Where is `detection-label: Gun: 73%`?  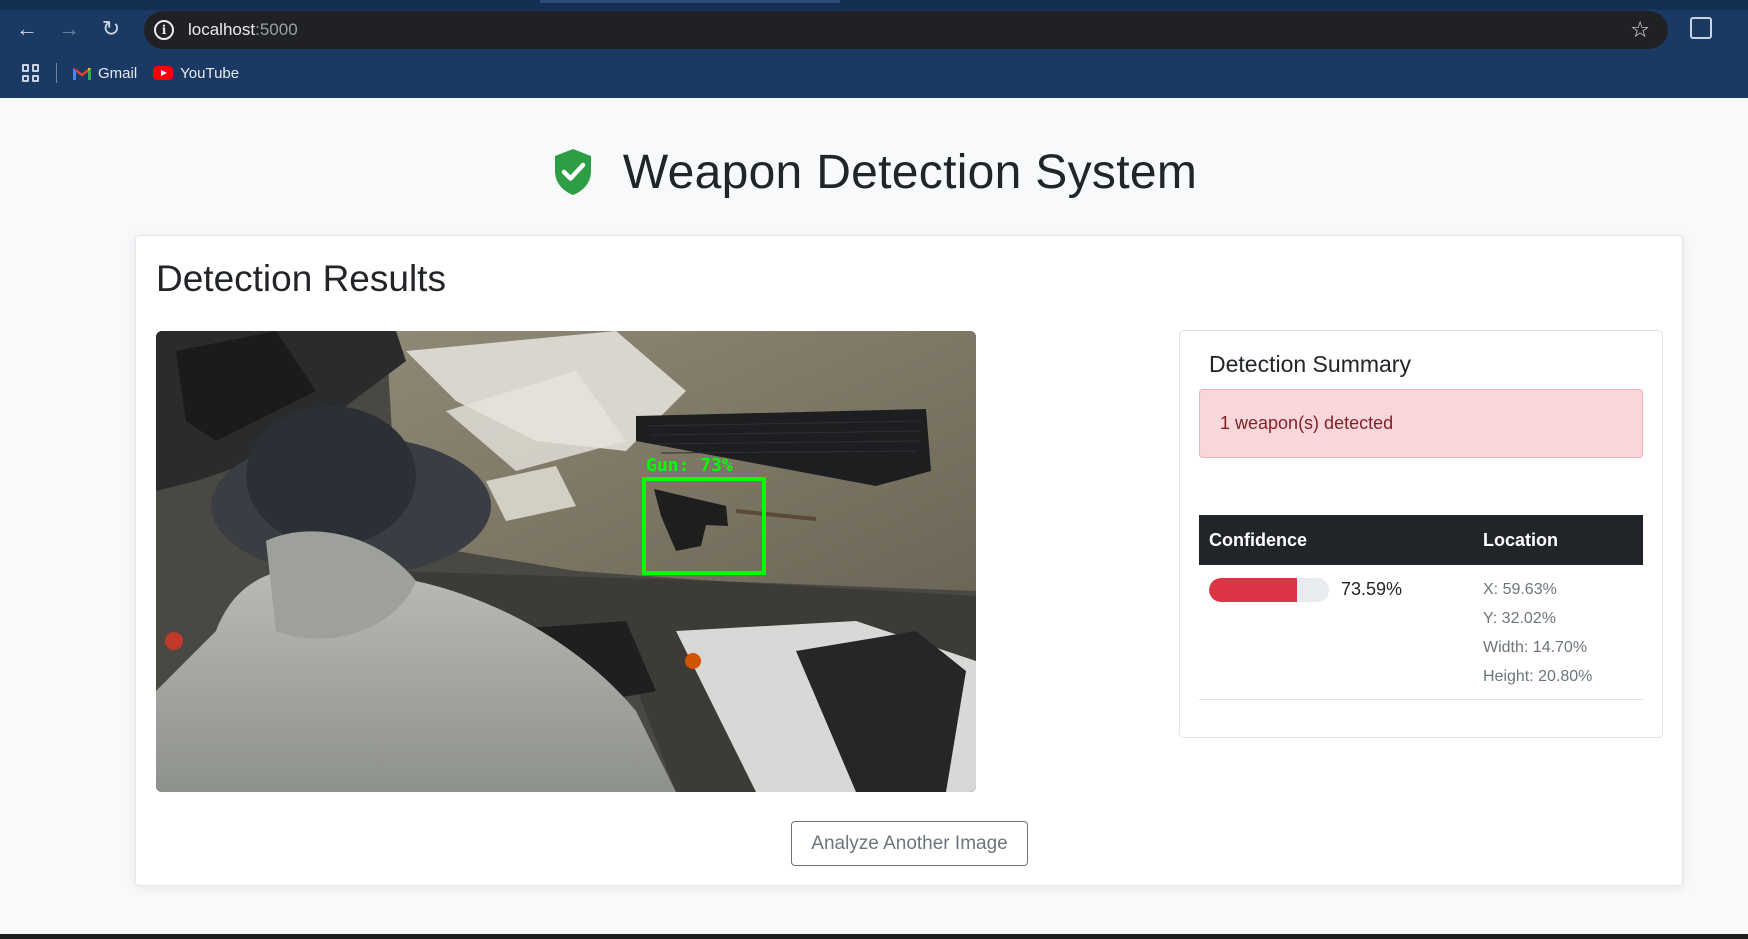
detection-label: Gun: 73% is located at coordinates (689, 465).